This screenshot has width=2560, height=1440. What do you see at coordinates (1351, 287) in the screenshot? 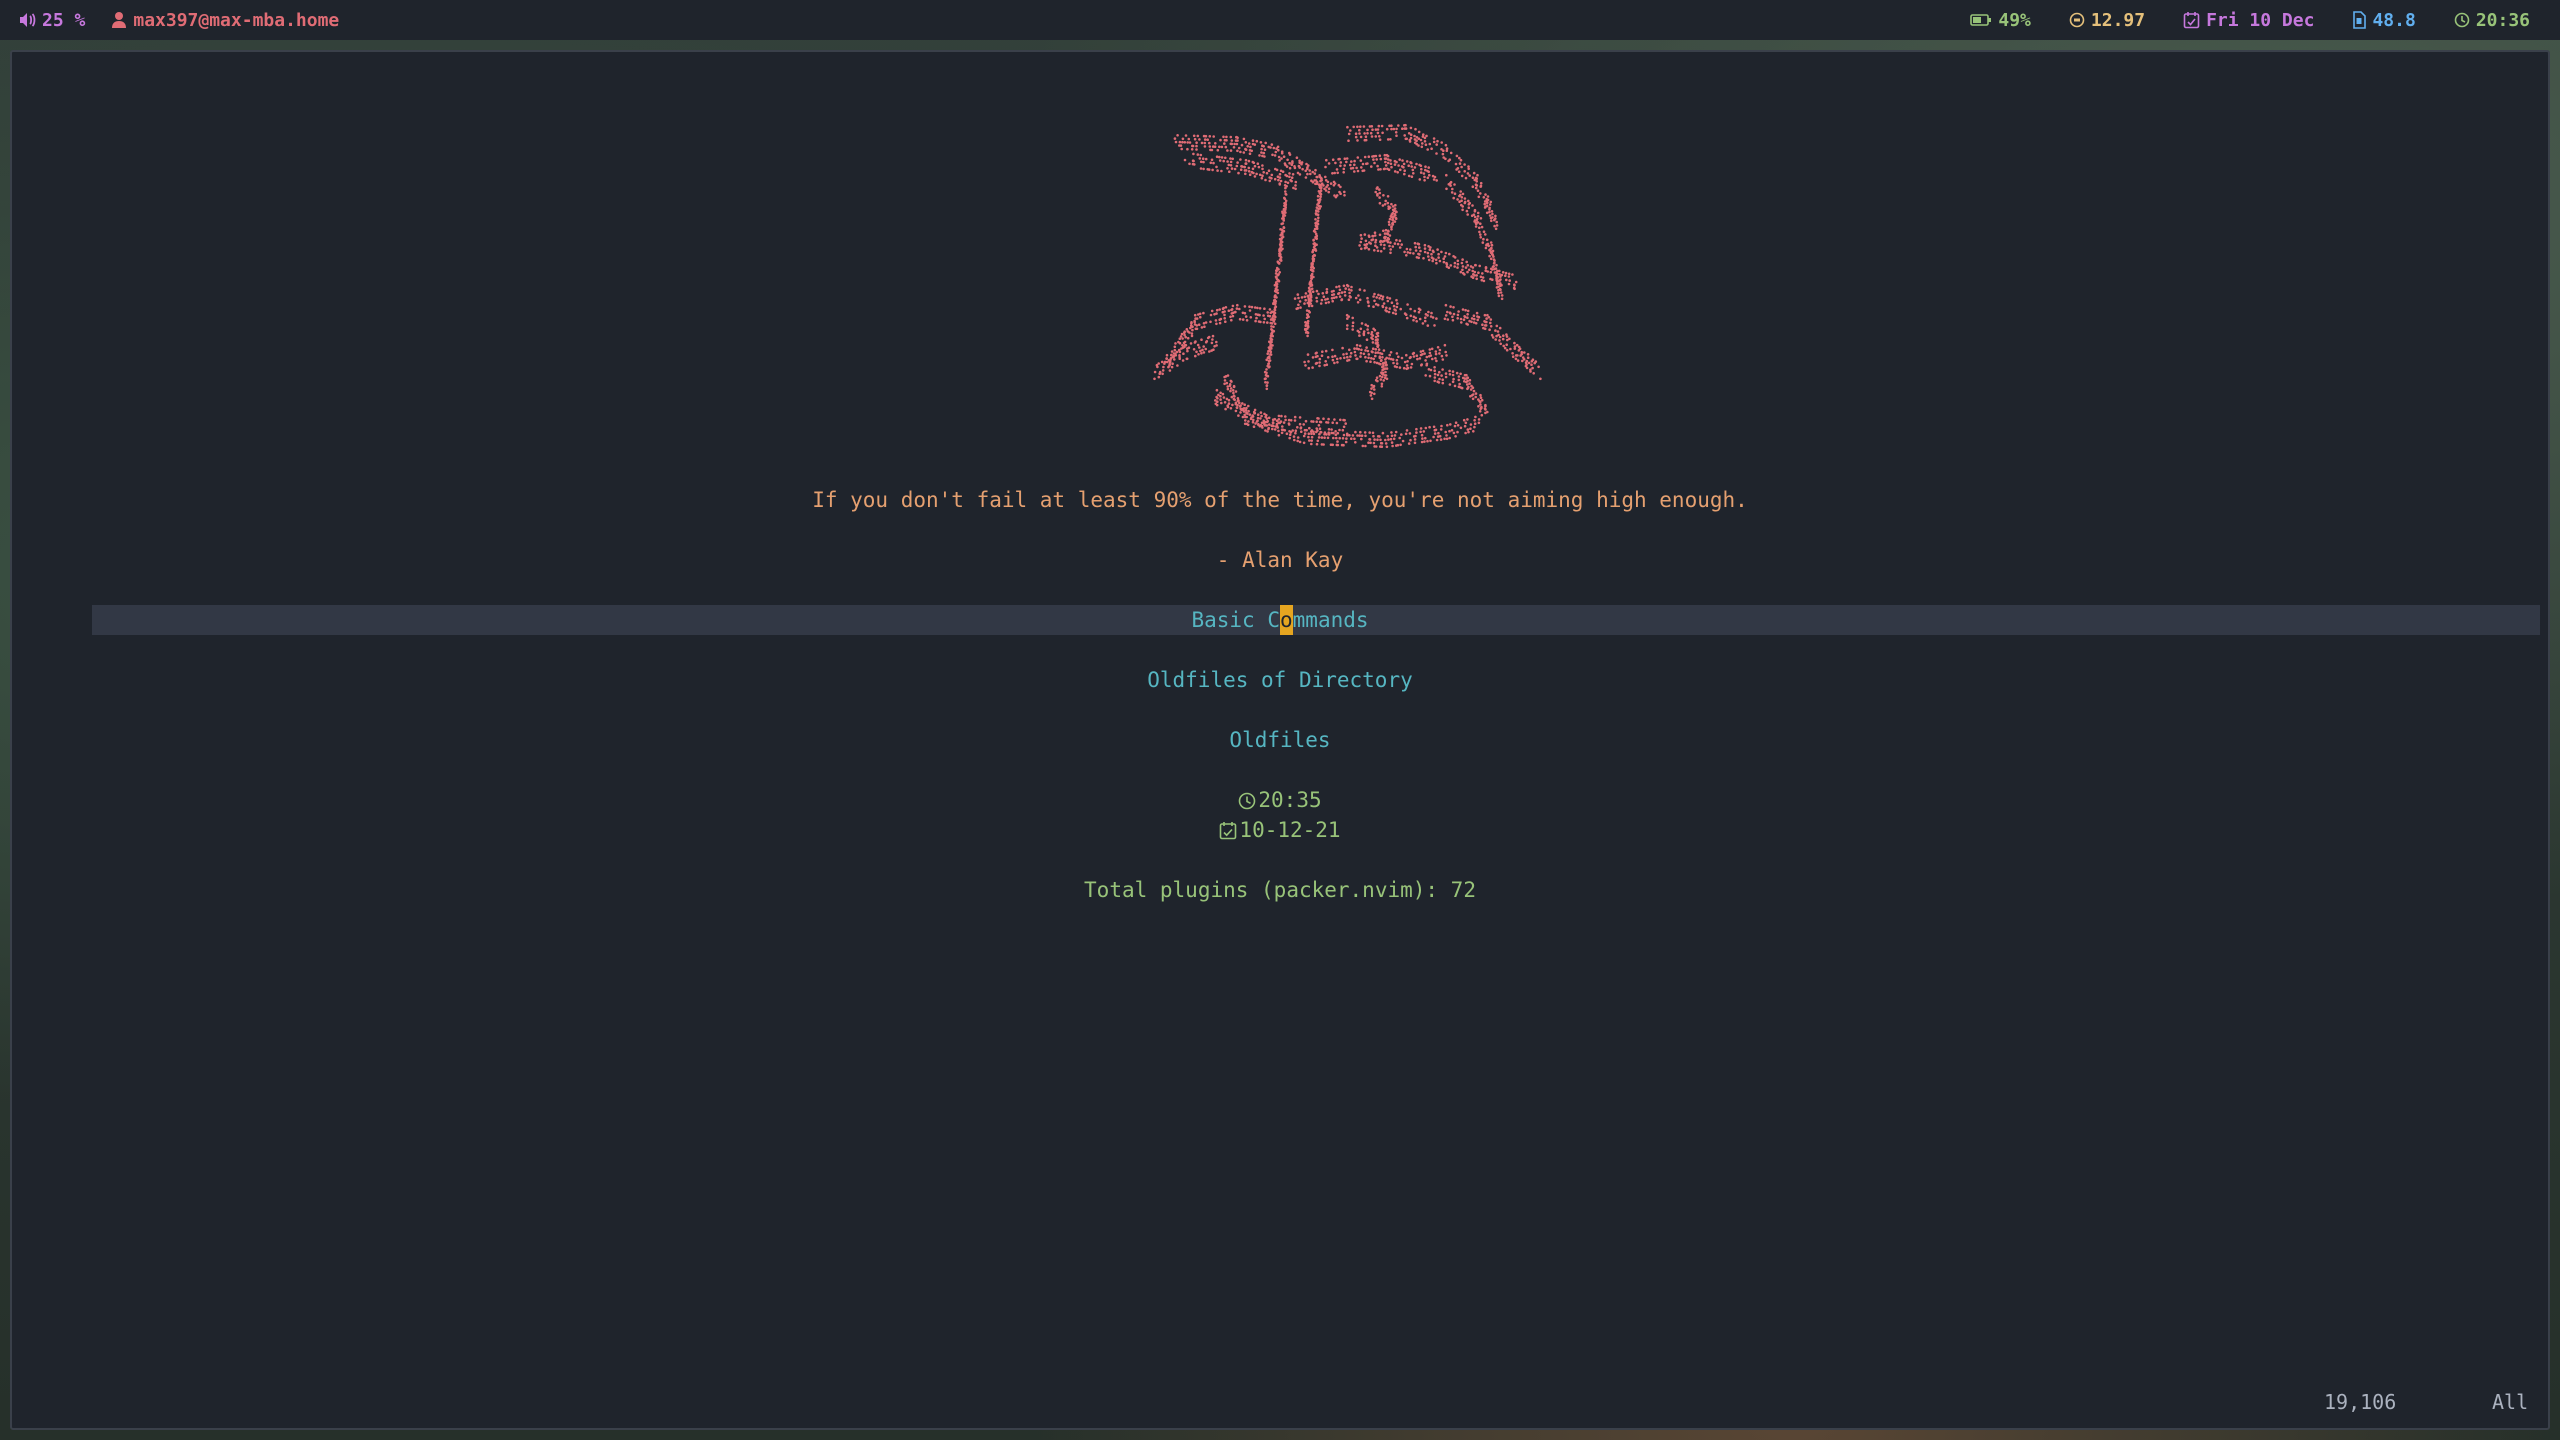
I see `ascii-art-logo` at bounding box center [1351, 287].